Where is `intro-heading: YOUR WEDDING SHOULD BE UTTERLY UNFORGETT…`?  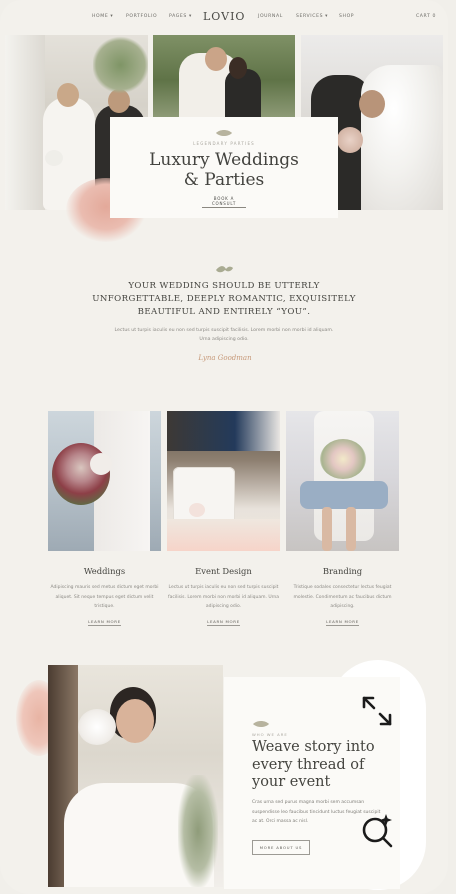
intro-heading: YOUR WEDDING SHOULD BE UTTERLY UNFORGETT… is located at coordinates (224, 299).